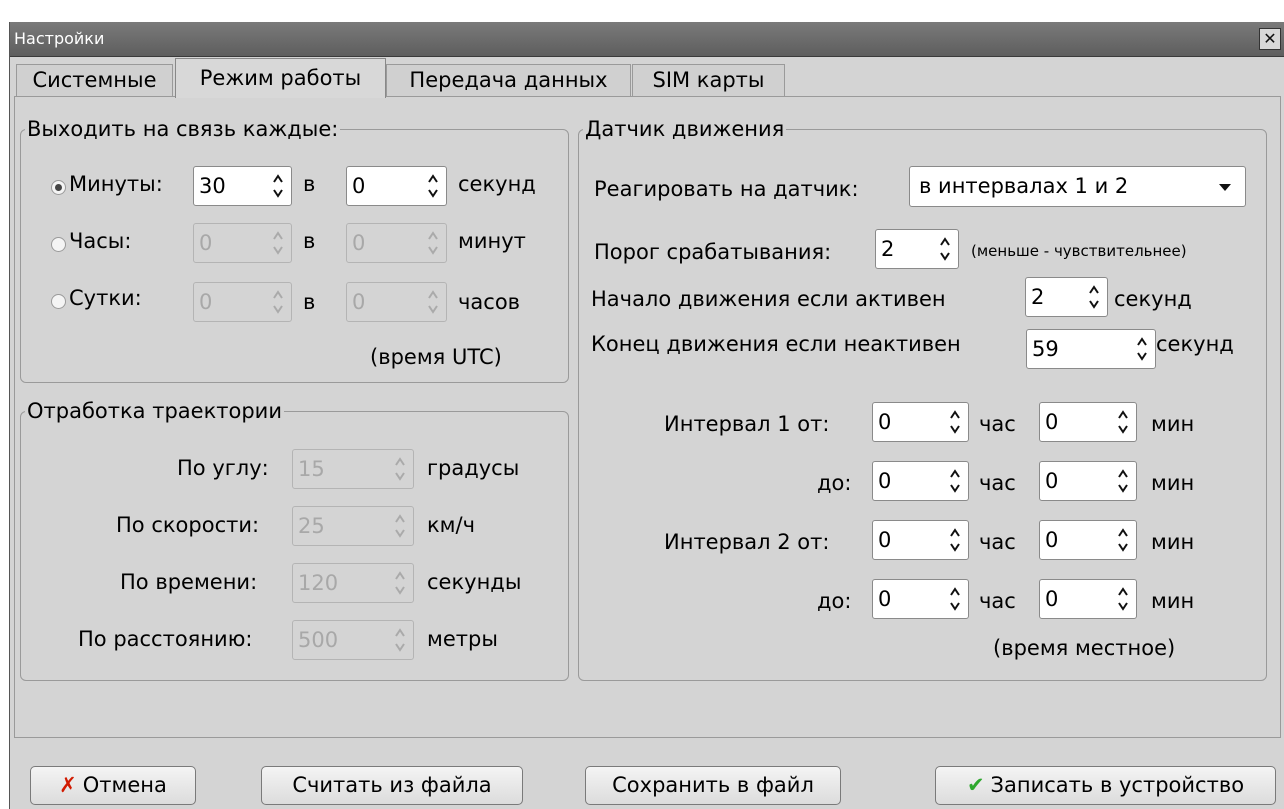  I want to click on trajectory-group-legend: Отработка траектории, so click(154, 411).